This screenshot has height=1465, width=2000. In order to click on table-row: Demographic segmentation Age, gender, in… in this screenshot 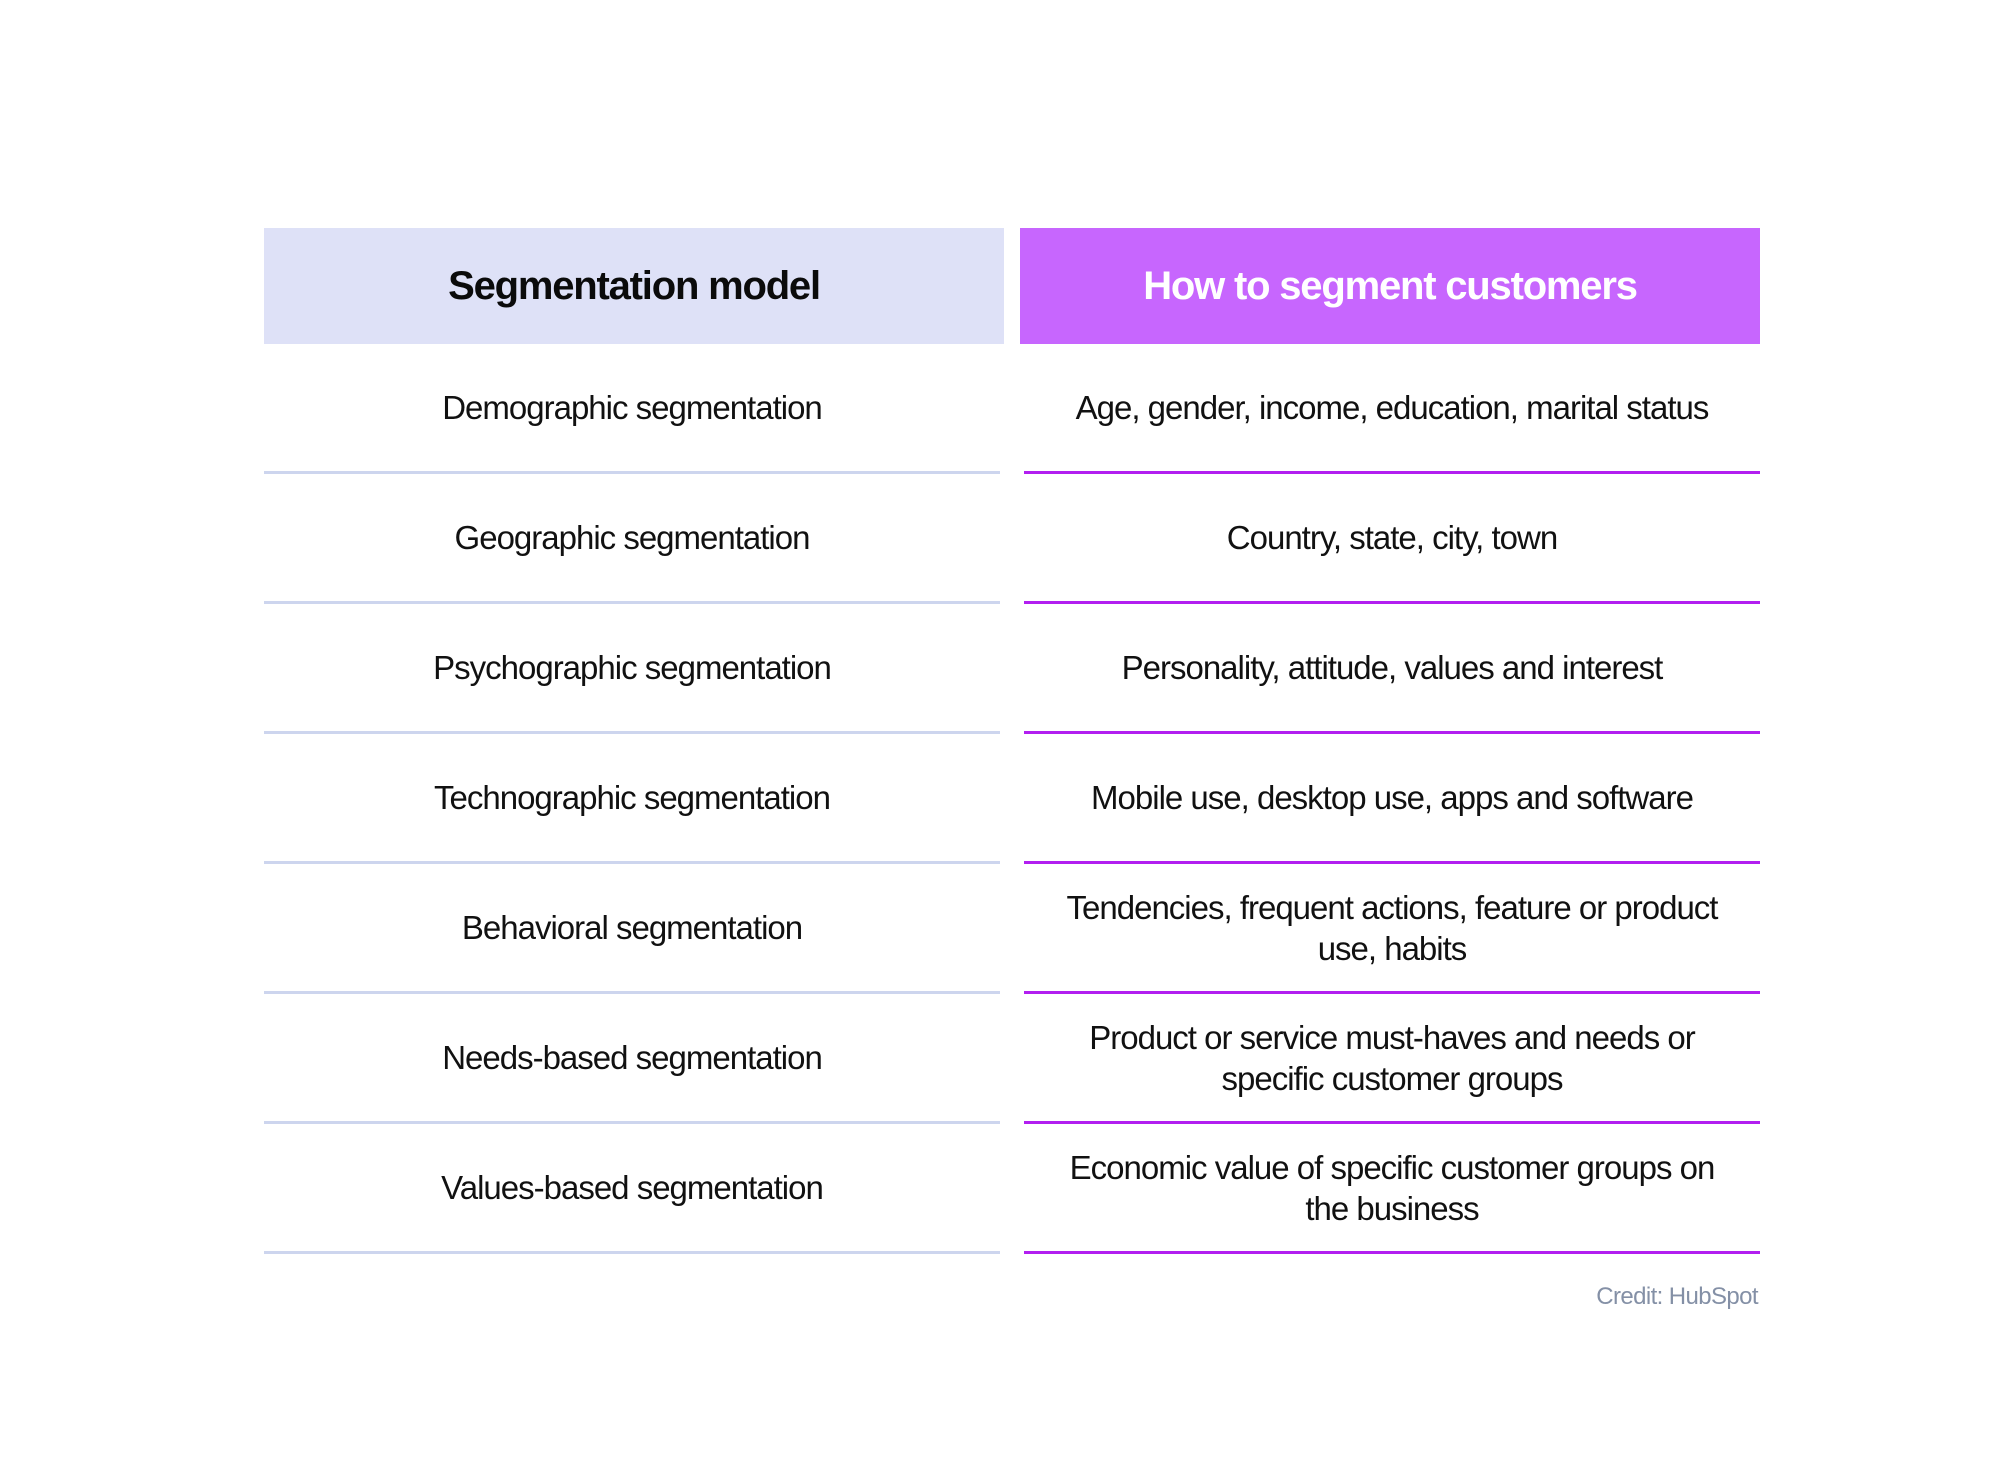, I will do `click(1012, 409)`.